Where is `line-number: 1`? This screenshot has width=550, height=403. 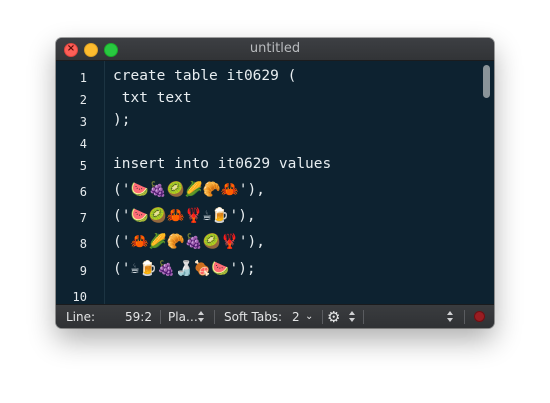 line-number: 1 is located at coordinates (83, 78).